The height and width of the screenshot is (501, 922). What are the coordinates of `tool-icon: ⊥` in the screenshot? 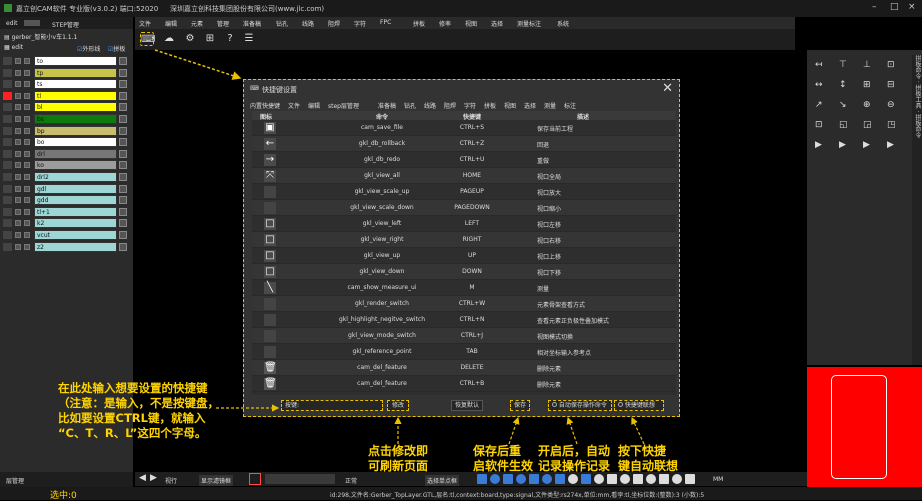 It's located at (867, 65).